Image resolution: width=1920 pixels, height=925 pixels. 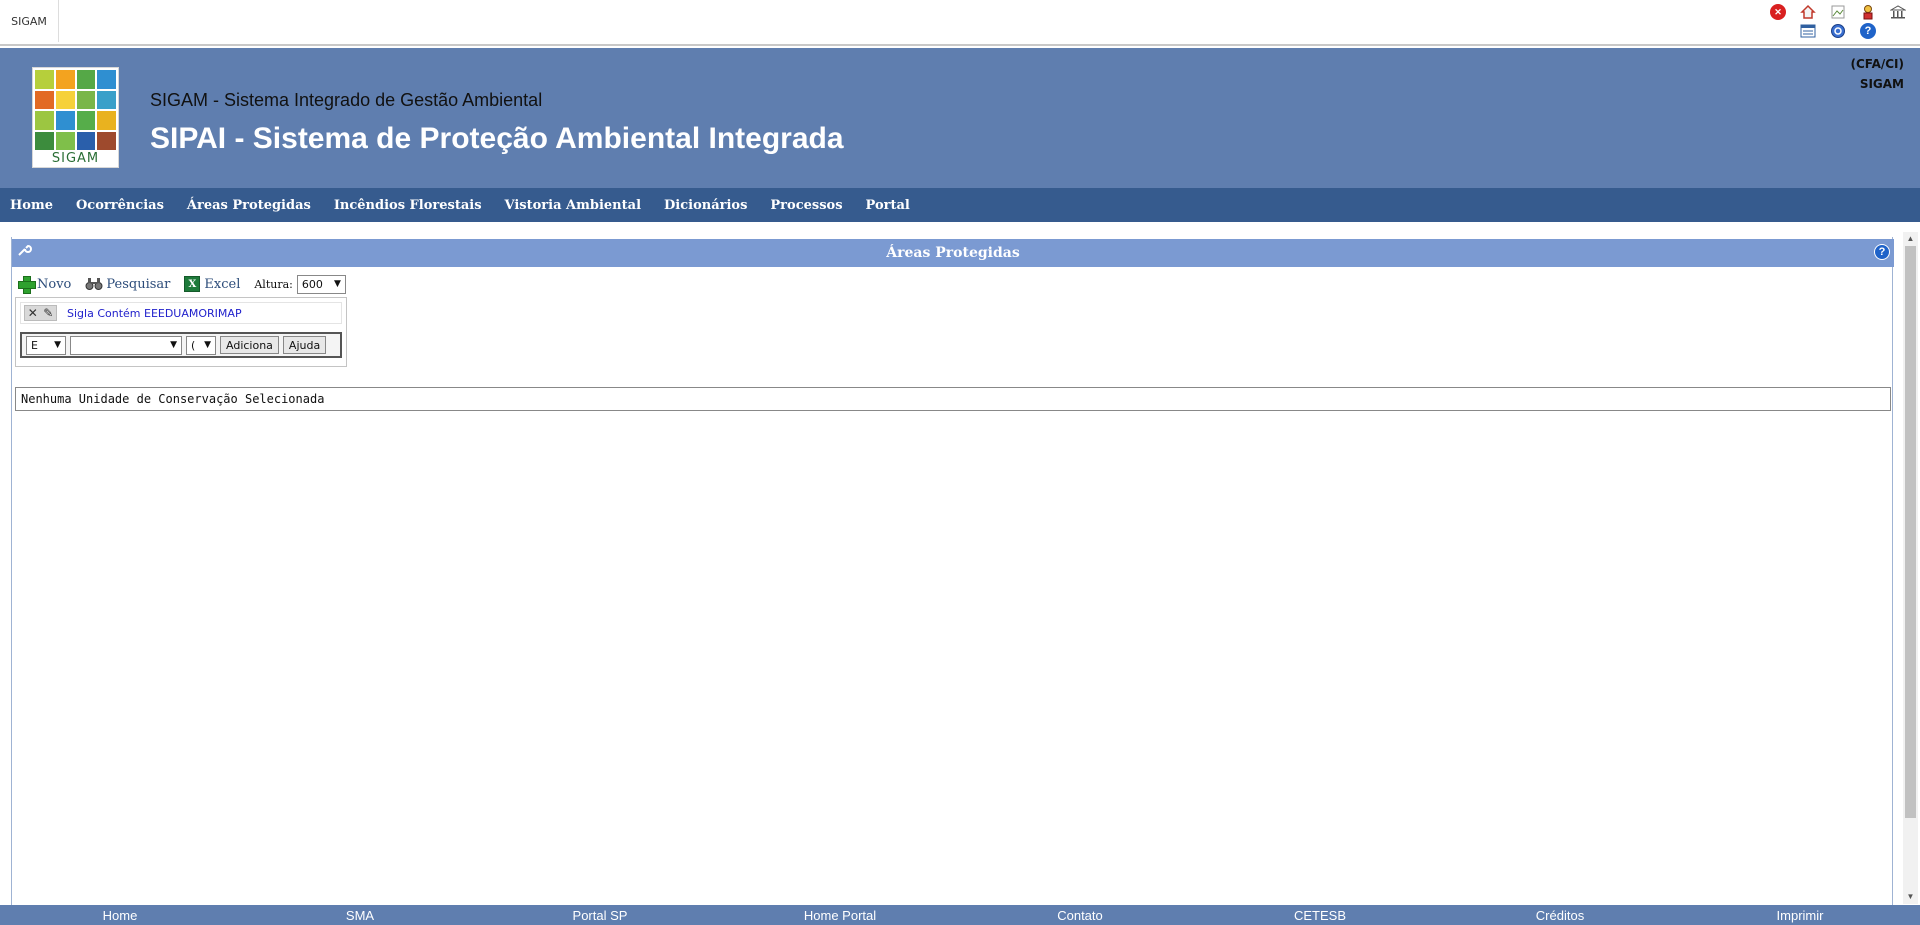 I want to click on top-bar: SIGAM ✕ ?, so click(x=960, y=23).